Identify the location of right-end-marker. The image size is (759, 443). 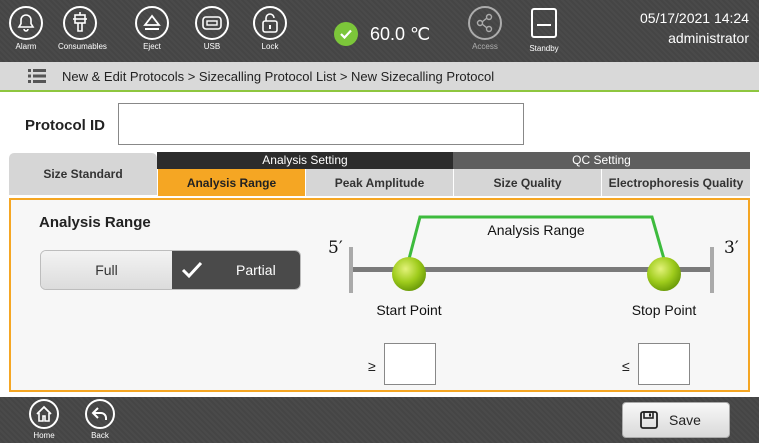
(712, 270).